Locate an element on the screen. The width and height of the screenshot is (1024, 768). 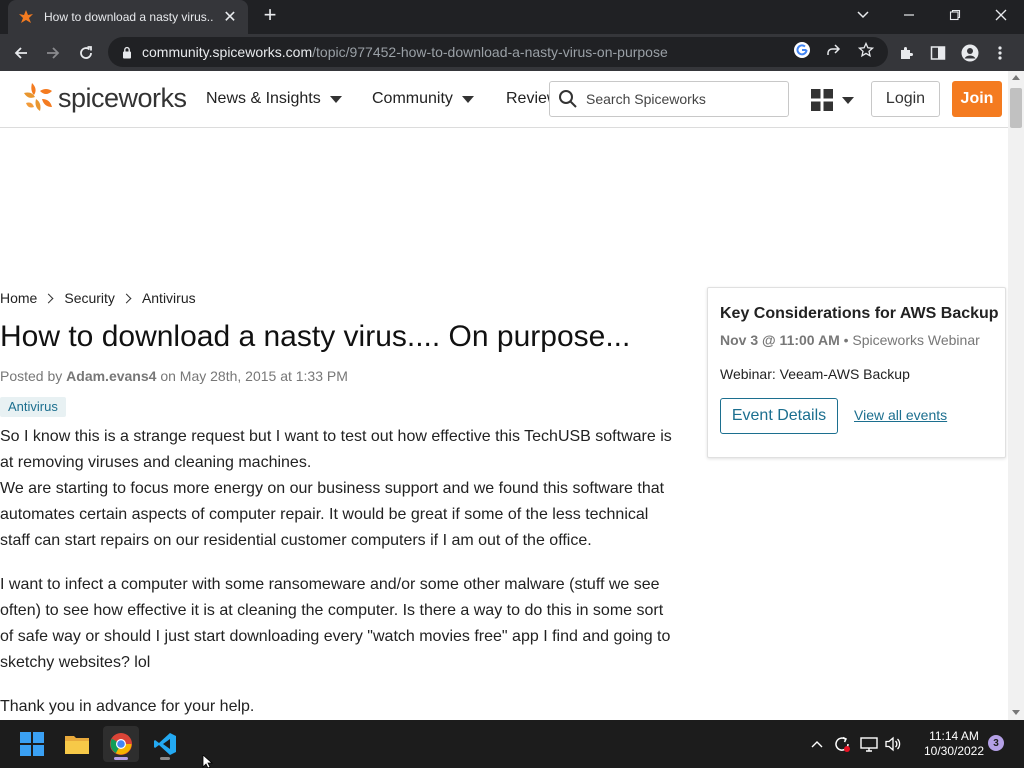
search-input is located at coordinates (681, 99).